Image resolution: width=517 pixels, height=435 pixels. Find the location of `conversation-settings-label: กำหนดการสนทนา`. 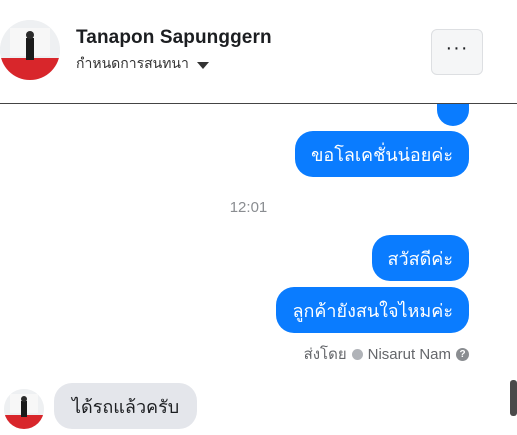

conversation-settings-label: กำหนดการสนทนา is located at coordinates (132, 63).